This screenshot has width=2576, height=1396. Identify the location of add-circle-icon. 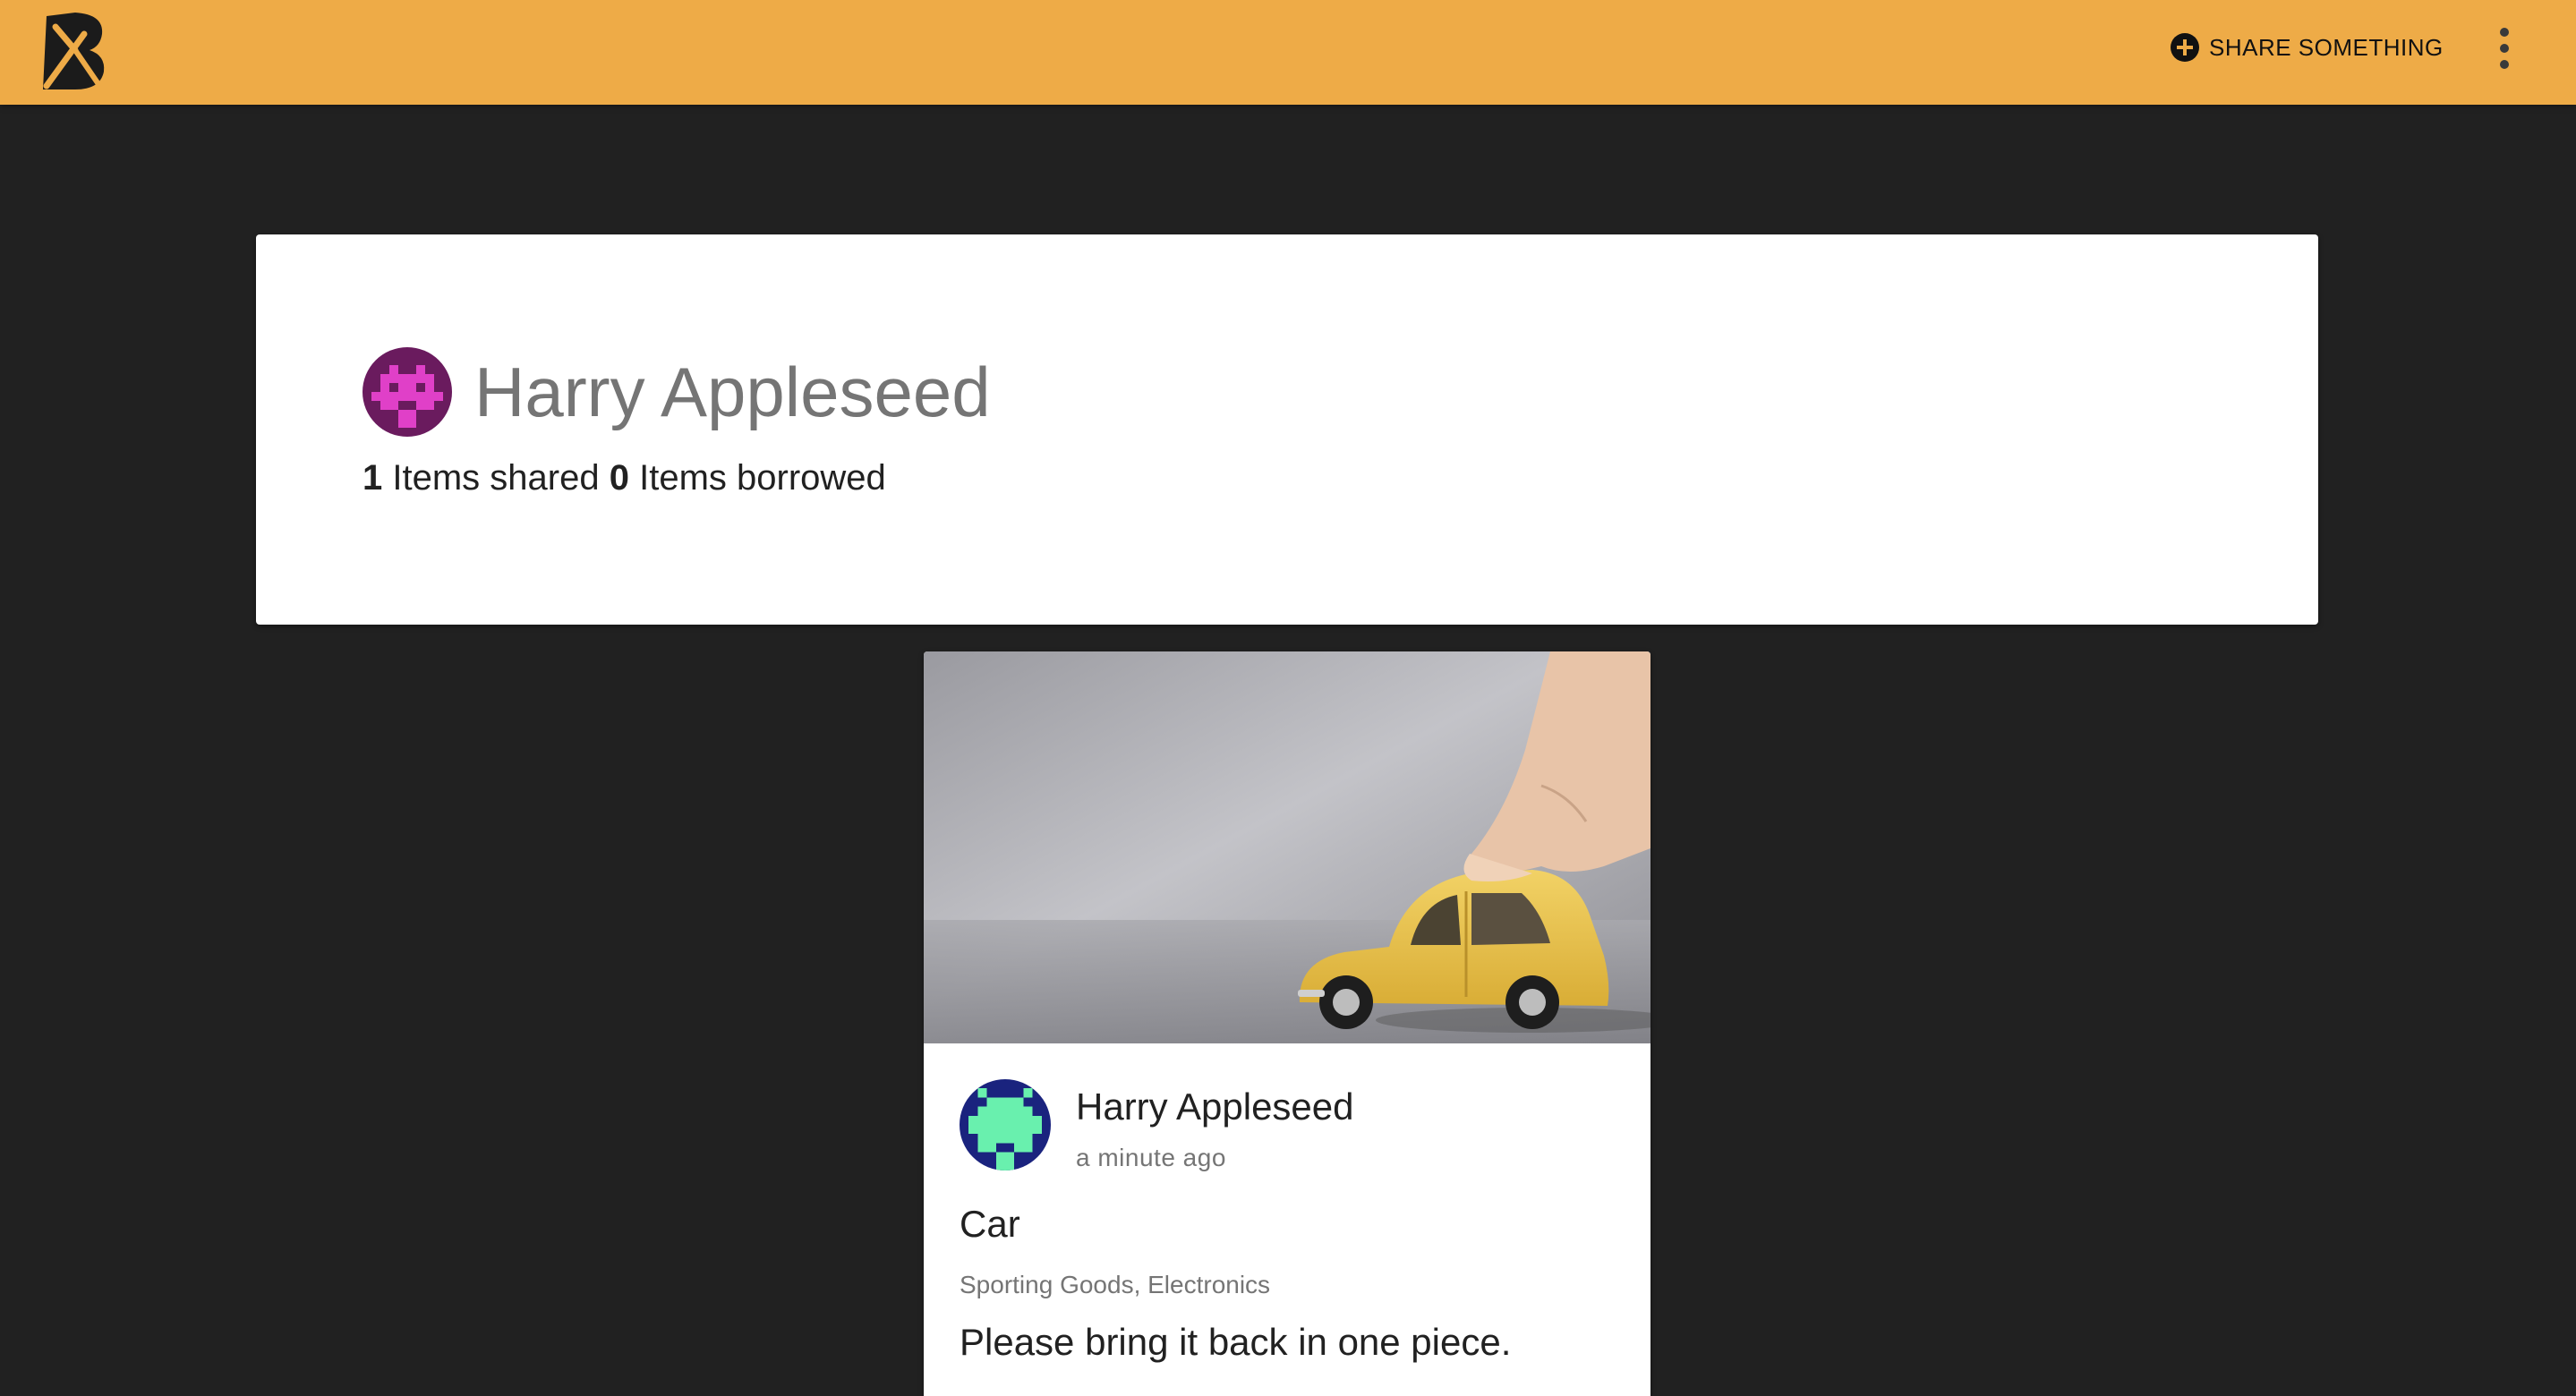
(2185, 48).